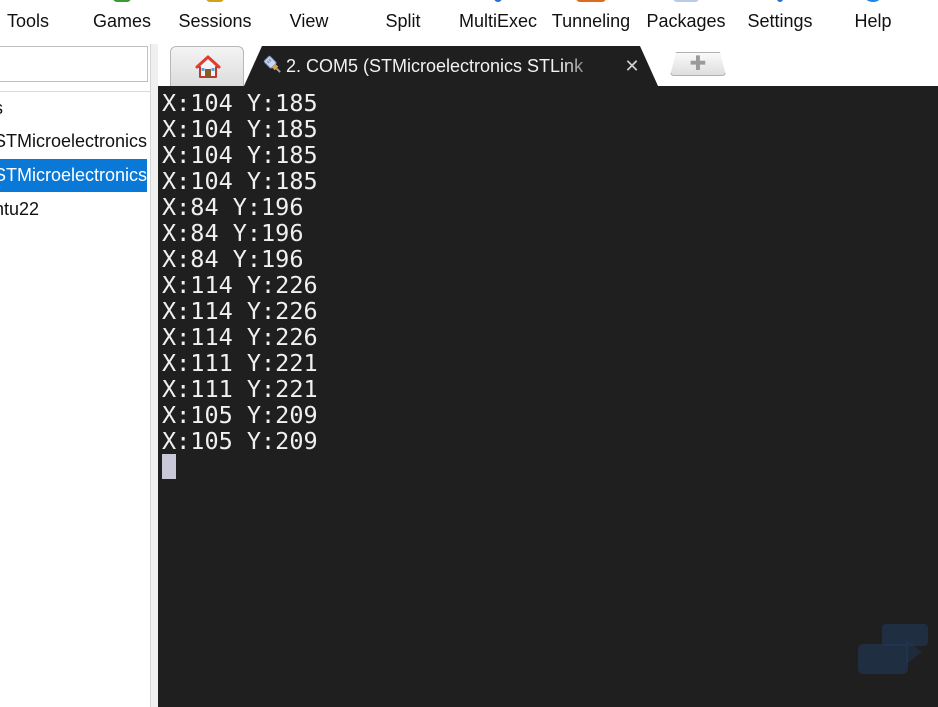  Describe the element at coordinates (74, 64) in the screenshot. I see `quick-connect-input` at that location.